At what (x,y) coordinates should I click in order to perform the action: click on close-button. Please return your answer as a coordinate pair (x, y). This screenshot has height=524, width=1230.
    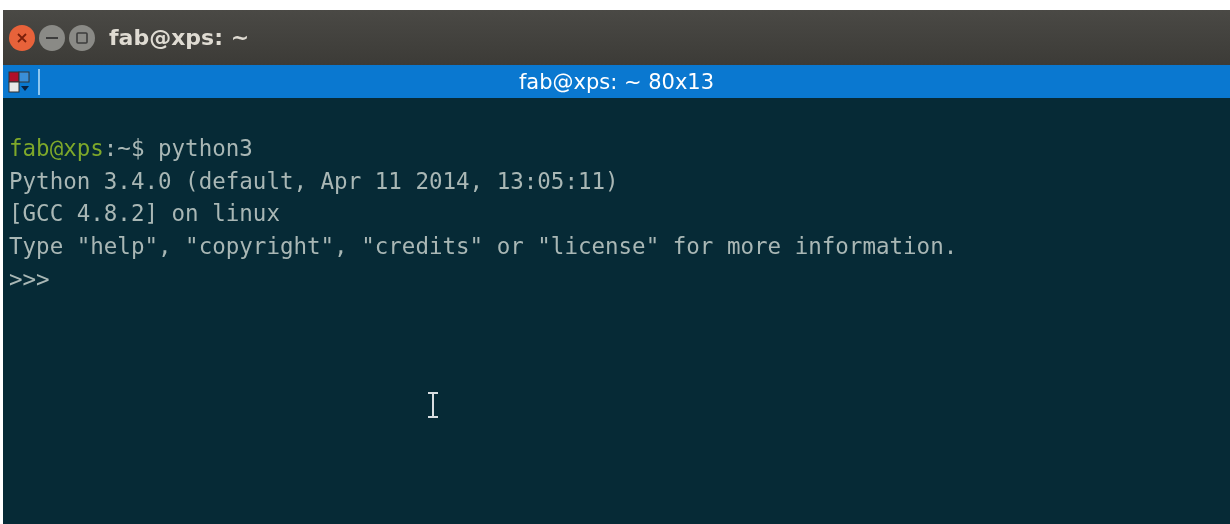
    Looking at the image, I should click on (22, 37).